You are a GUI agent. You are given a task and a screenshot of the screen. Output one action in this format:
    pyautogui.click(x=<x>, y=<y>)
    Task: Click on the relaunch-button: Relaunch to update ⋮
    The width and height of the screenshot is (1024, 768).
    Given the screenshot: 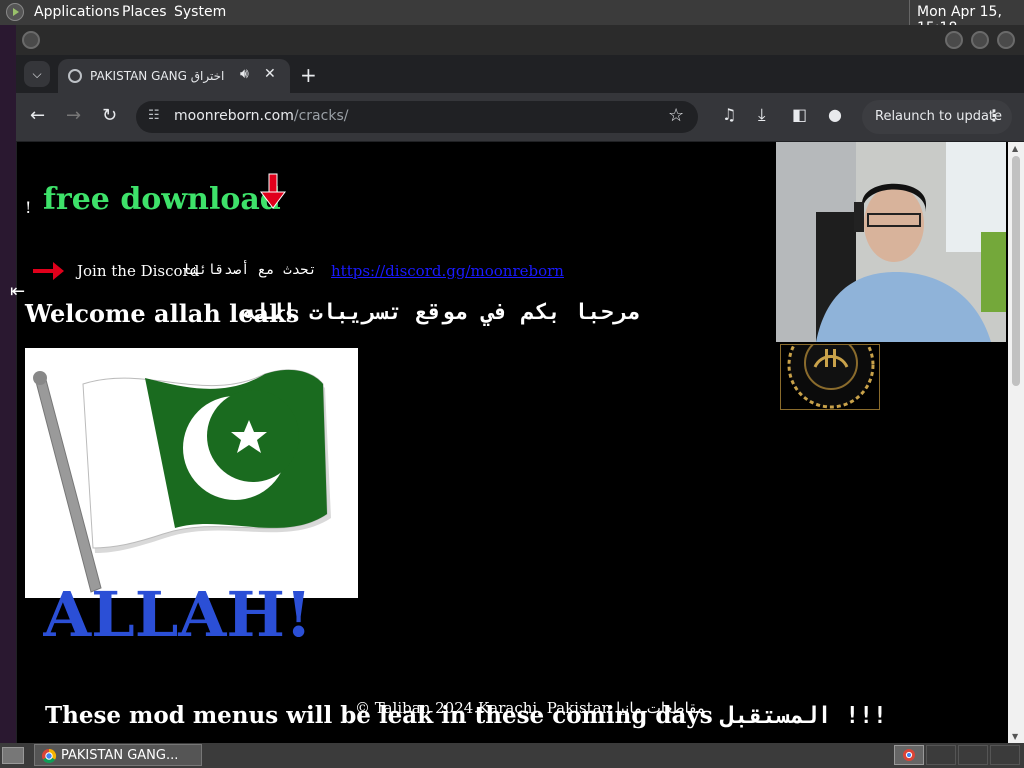 What is the action you would take?
    pyautogui.click(x=937, y=117)
    